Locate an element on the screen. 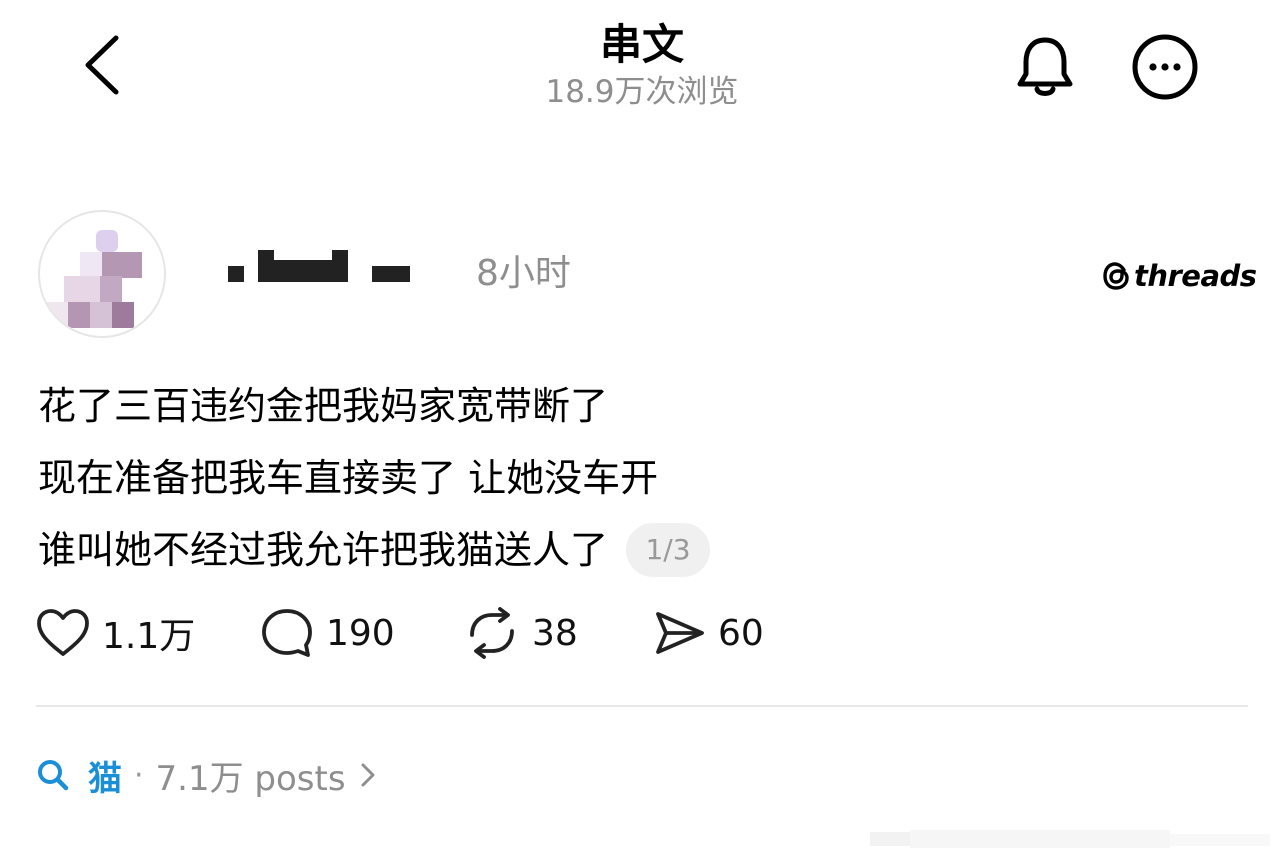 The width and height of the screenshot is (1284, 864). more-horizontal-icon is located at coordinates (1165, 67).